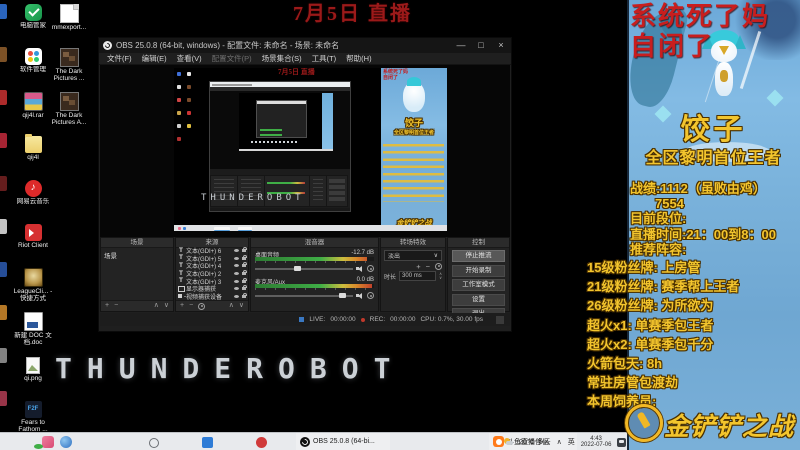 The image size is (800, 450). Describe the element at coordinates (478, 285) in the screenshot. I see `control-button: 工作室模式` at that location.